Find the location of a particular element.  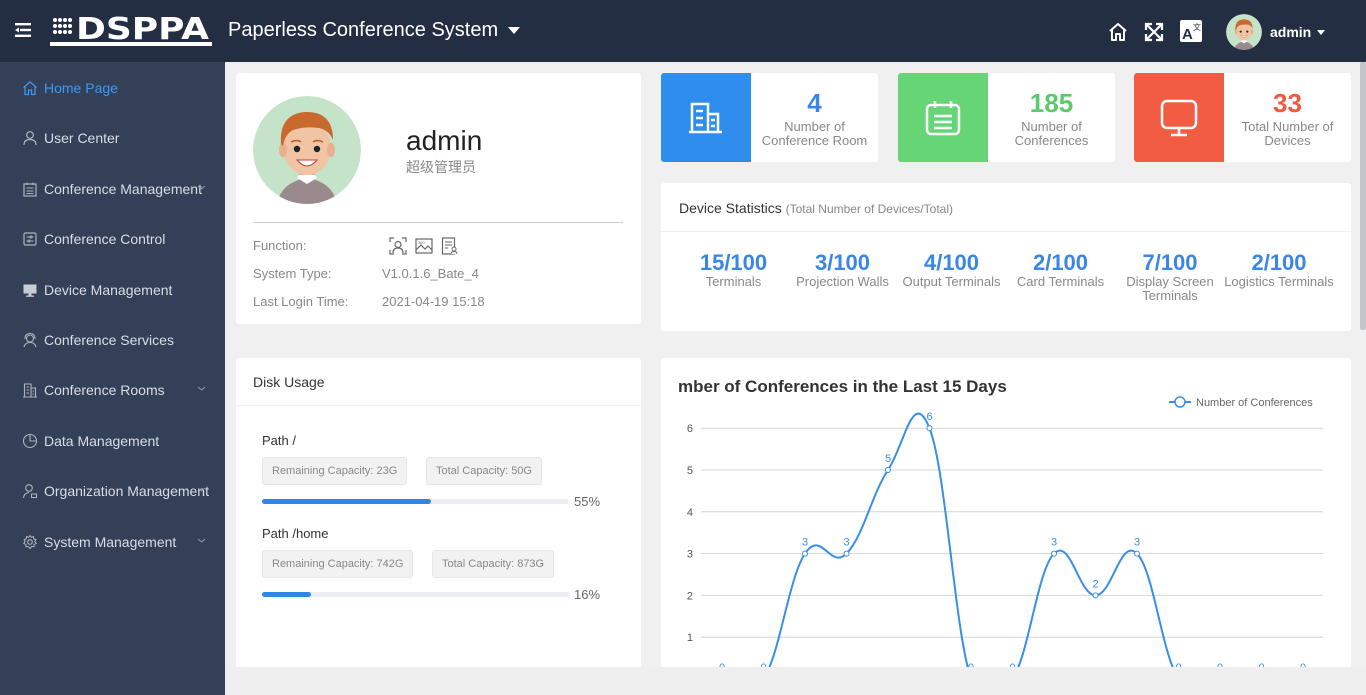

sidebar-item-organization-management: Organization Management is located at coordinates (112, 491).